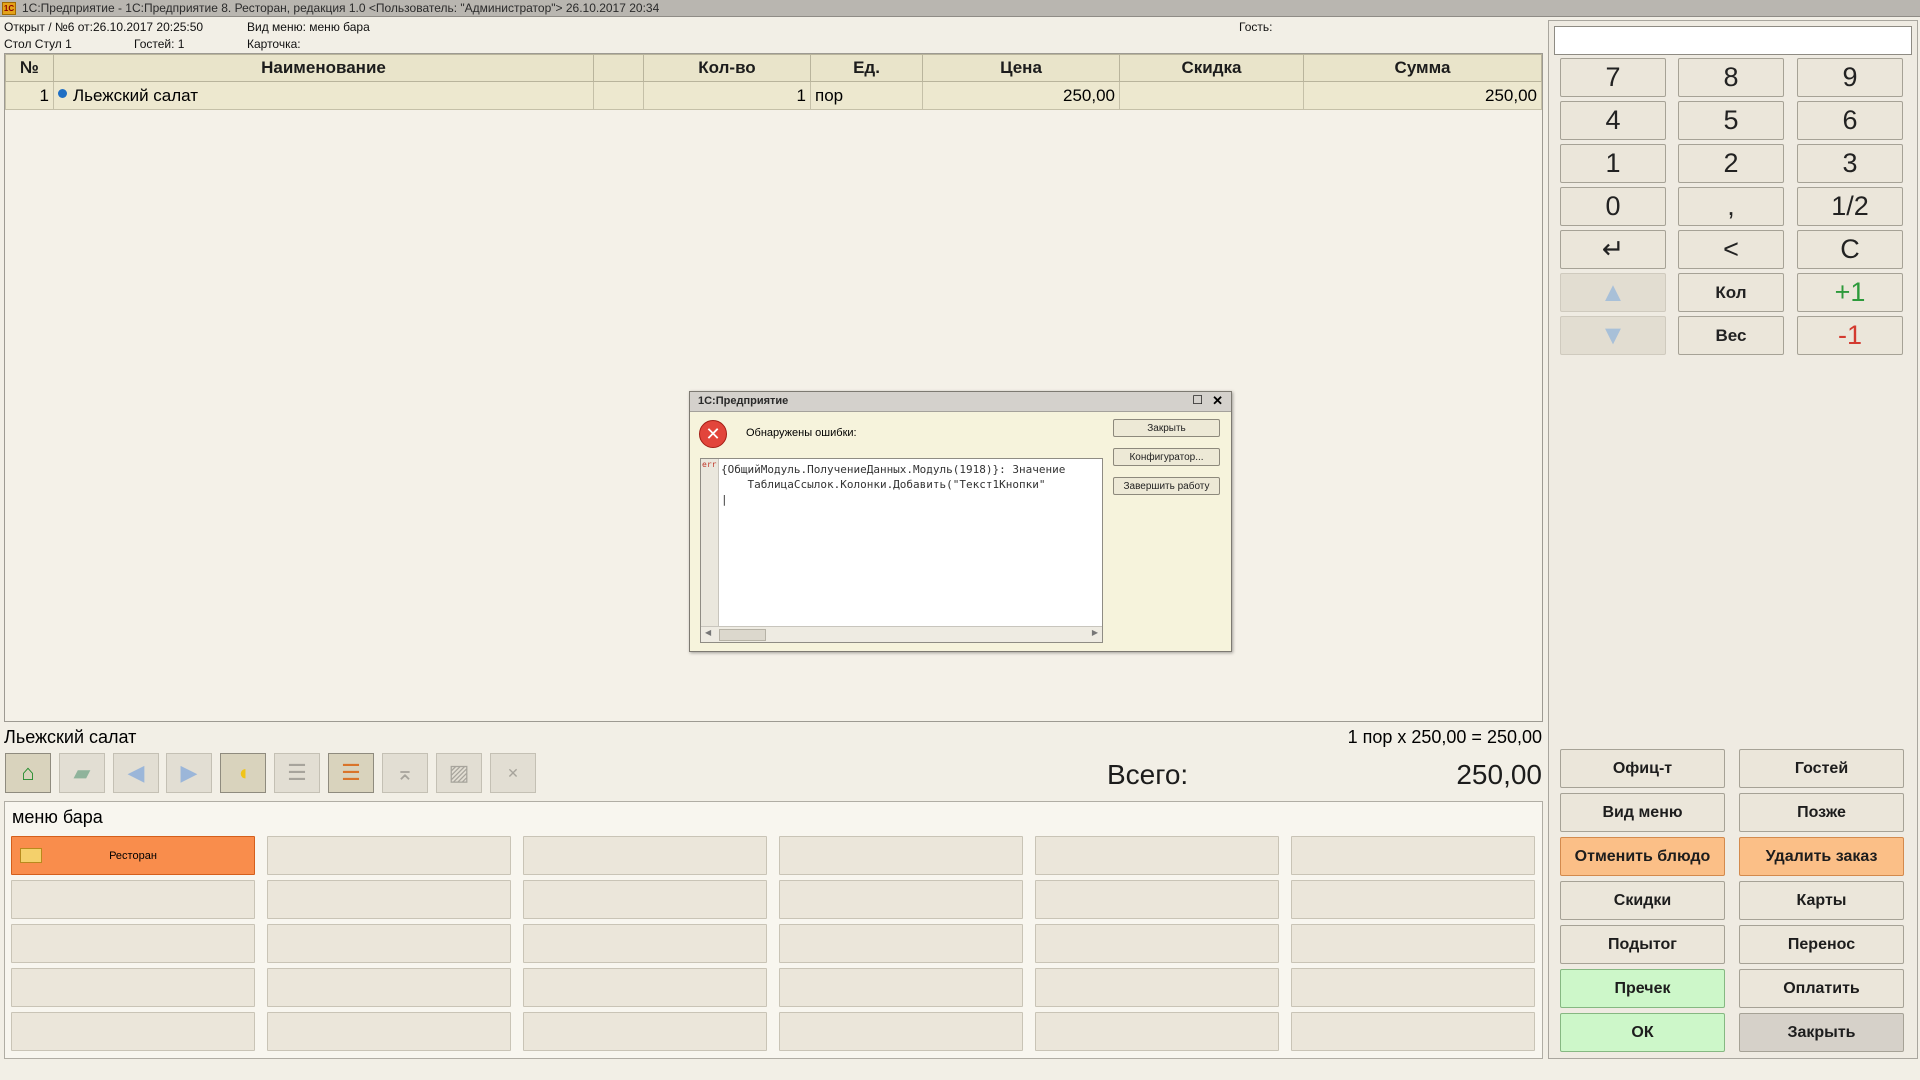 This screenshot has height=1080, width=1920. What do you see at coordinates (1613, 292) in the screenshot?
I see `scroll-up-button: ▲` at bounding box center [1613, 292].